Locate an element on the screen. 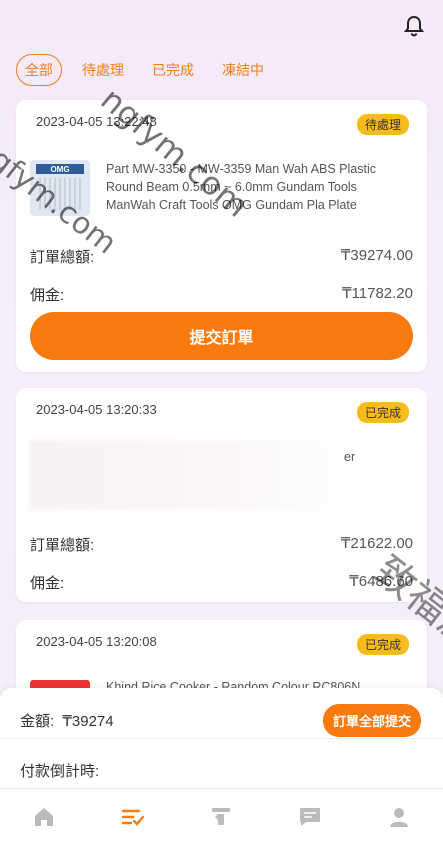 This screenshot has width=443, height=845. order-summary-bar: 金額: ₸39274 訂單全部提交 付款倒計時: is located at coordinates (221, 738).